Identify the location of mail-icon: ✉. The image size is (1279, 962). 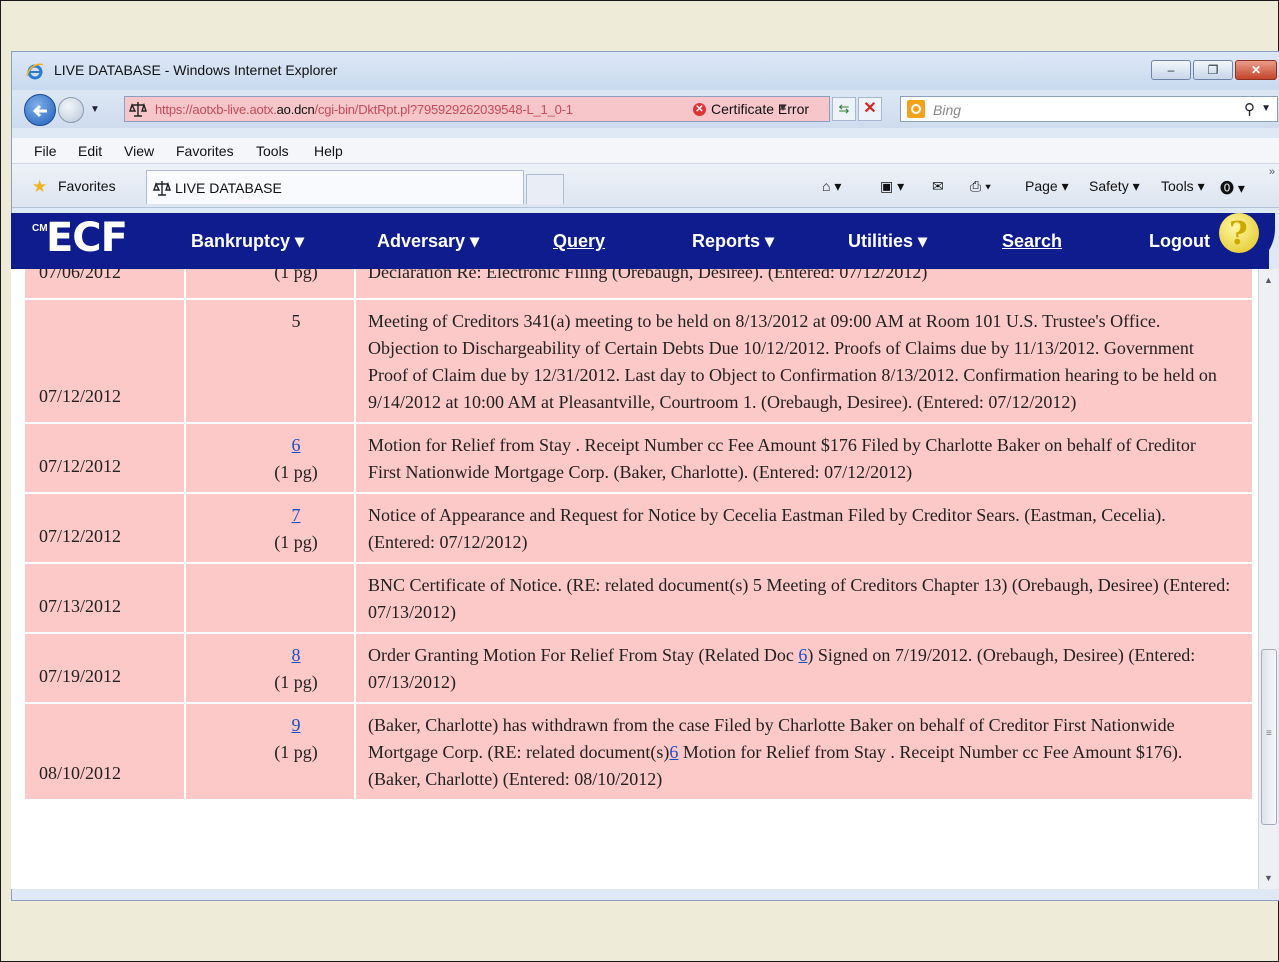
(938, 186).